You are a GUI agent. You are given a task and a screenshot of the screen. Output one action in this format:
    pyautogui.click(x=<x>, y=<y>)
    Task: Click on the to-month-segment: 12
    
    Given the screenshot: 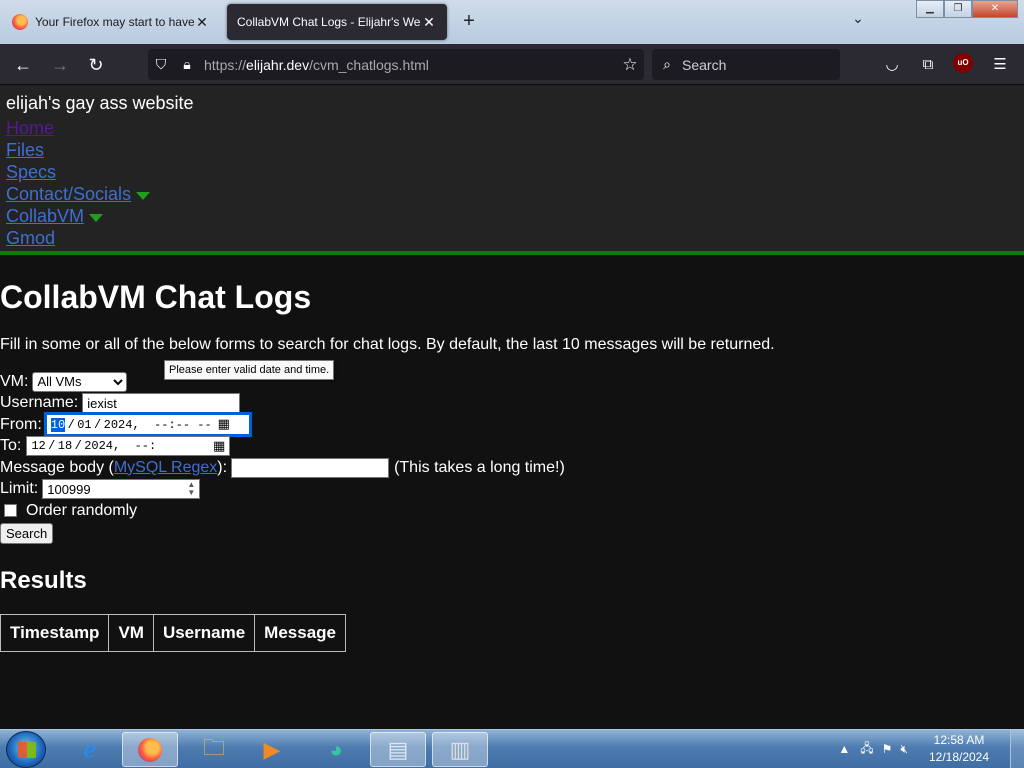 What is the action you would take?
    pyautogui.click(x=38, y=446)
    